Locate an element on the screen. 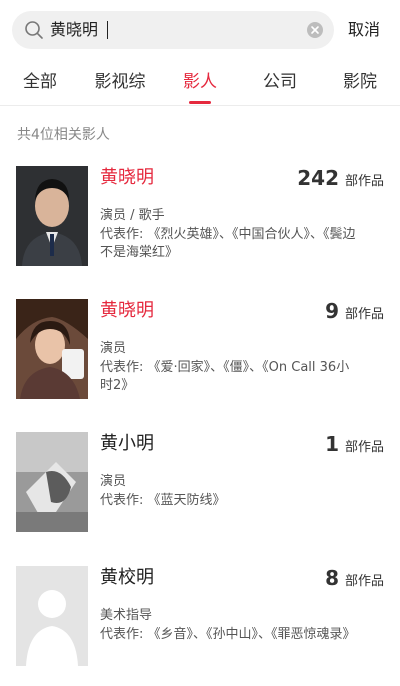 This screenshot has width=400, height=686. works-count: 8 部作品 is located at coordinates (354, 578).